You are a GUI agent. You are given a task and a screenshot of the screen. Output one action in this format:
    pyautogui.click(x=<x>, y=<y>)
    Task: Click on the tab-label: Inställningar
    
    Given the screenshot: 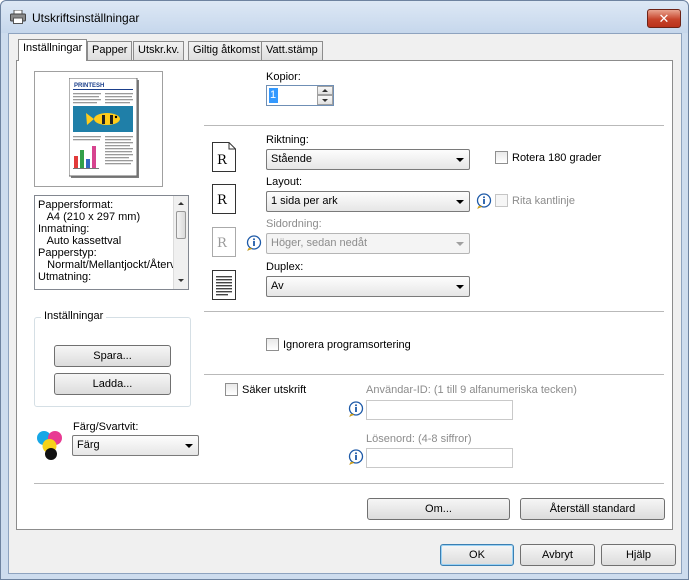 What is the action you would take?
    pyautogui.click(x=53, y=48)
    